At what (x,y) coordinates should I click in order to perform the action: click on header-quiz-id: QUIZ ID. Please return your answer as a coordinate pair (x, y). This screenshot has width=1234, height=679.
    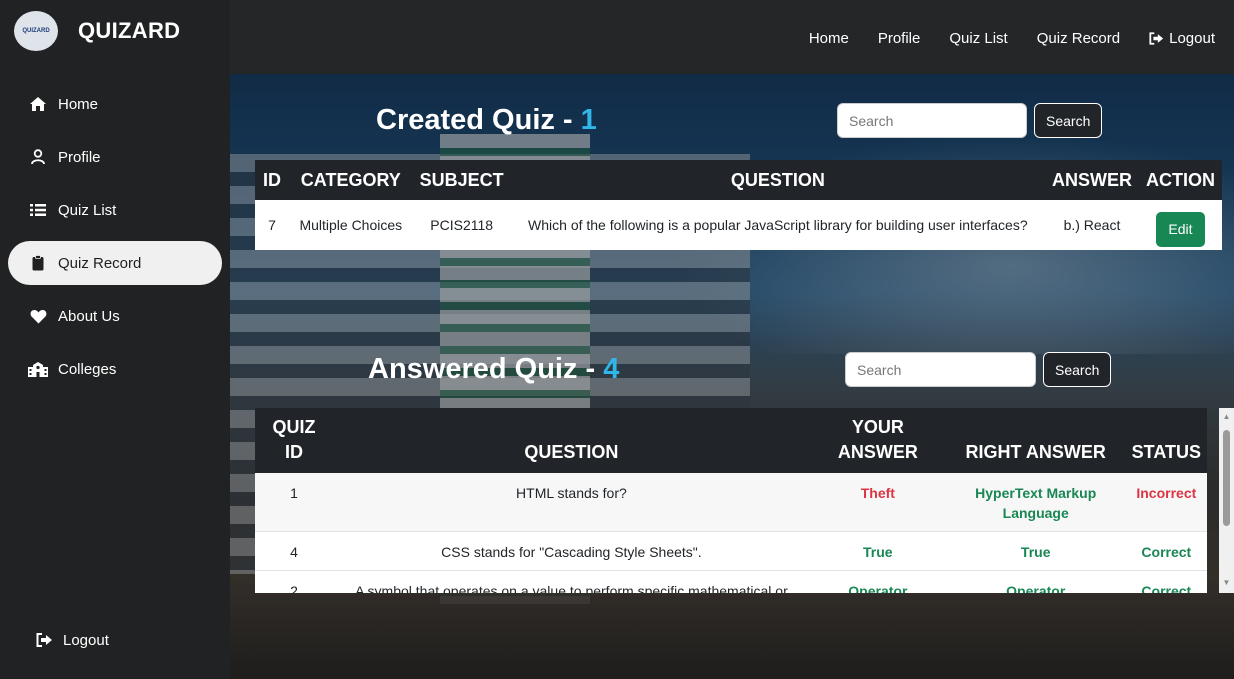
    Looking at the image, I should click on (294, 440).